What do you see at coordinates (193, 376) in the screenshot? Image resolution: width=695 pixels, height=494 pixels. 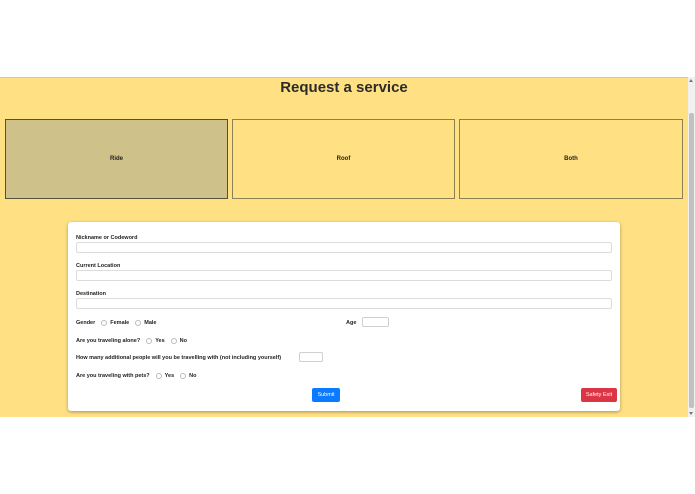 I see `pets-no-label: No` at bounding box center [193, 376].